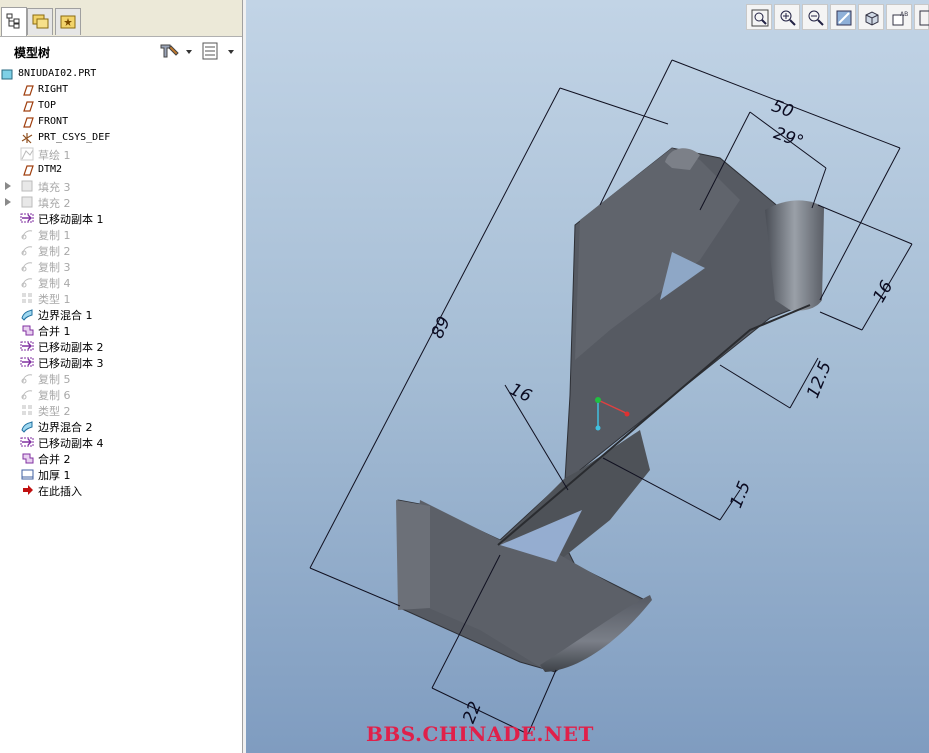 This screenshot has height=753, width=929. I want to click on tree-item-label: 加厚 1, so click(54, 475).